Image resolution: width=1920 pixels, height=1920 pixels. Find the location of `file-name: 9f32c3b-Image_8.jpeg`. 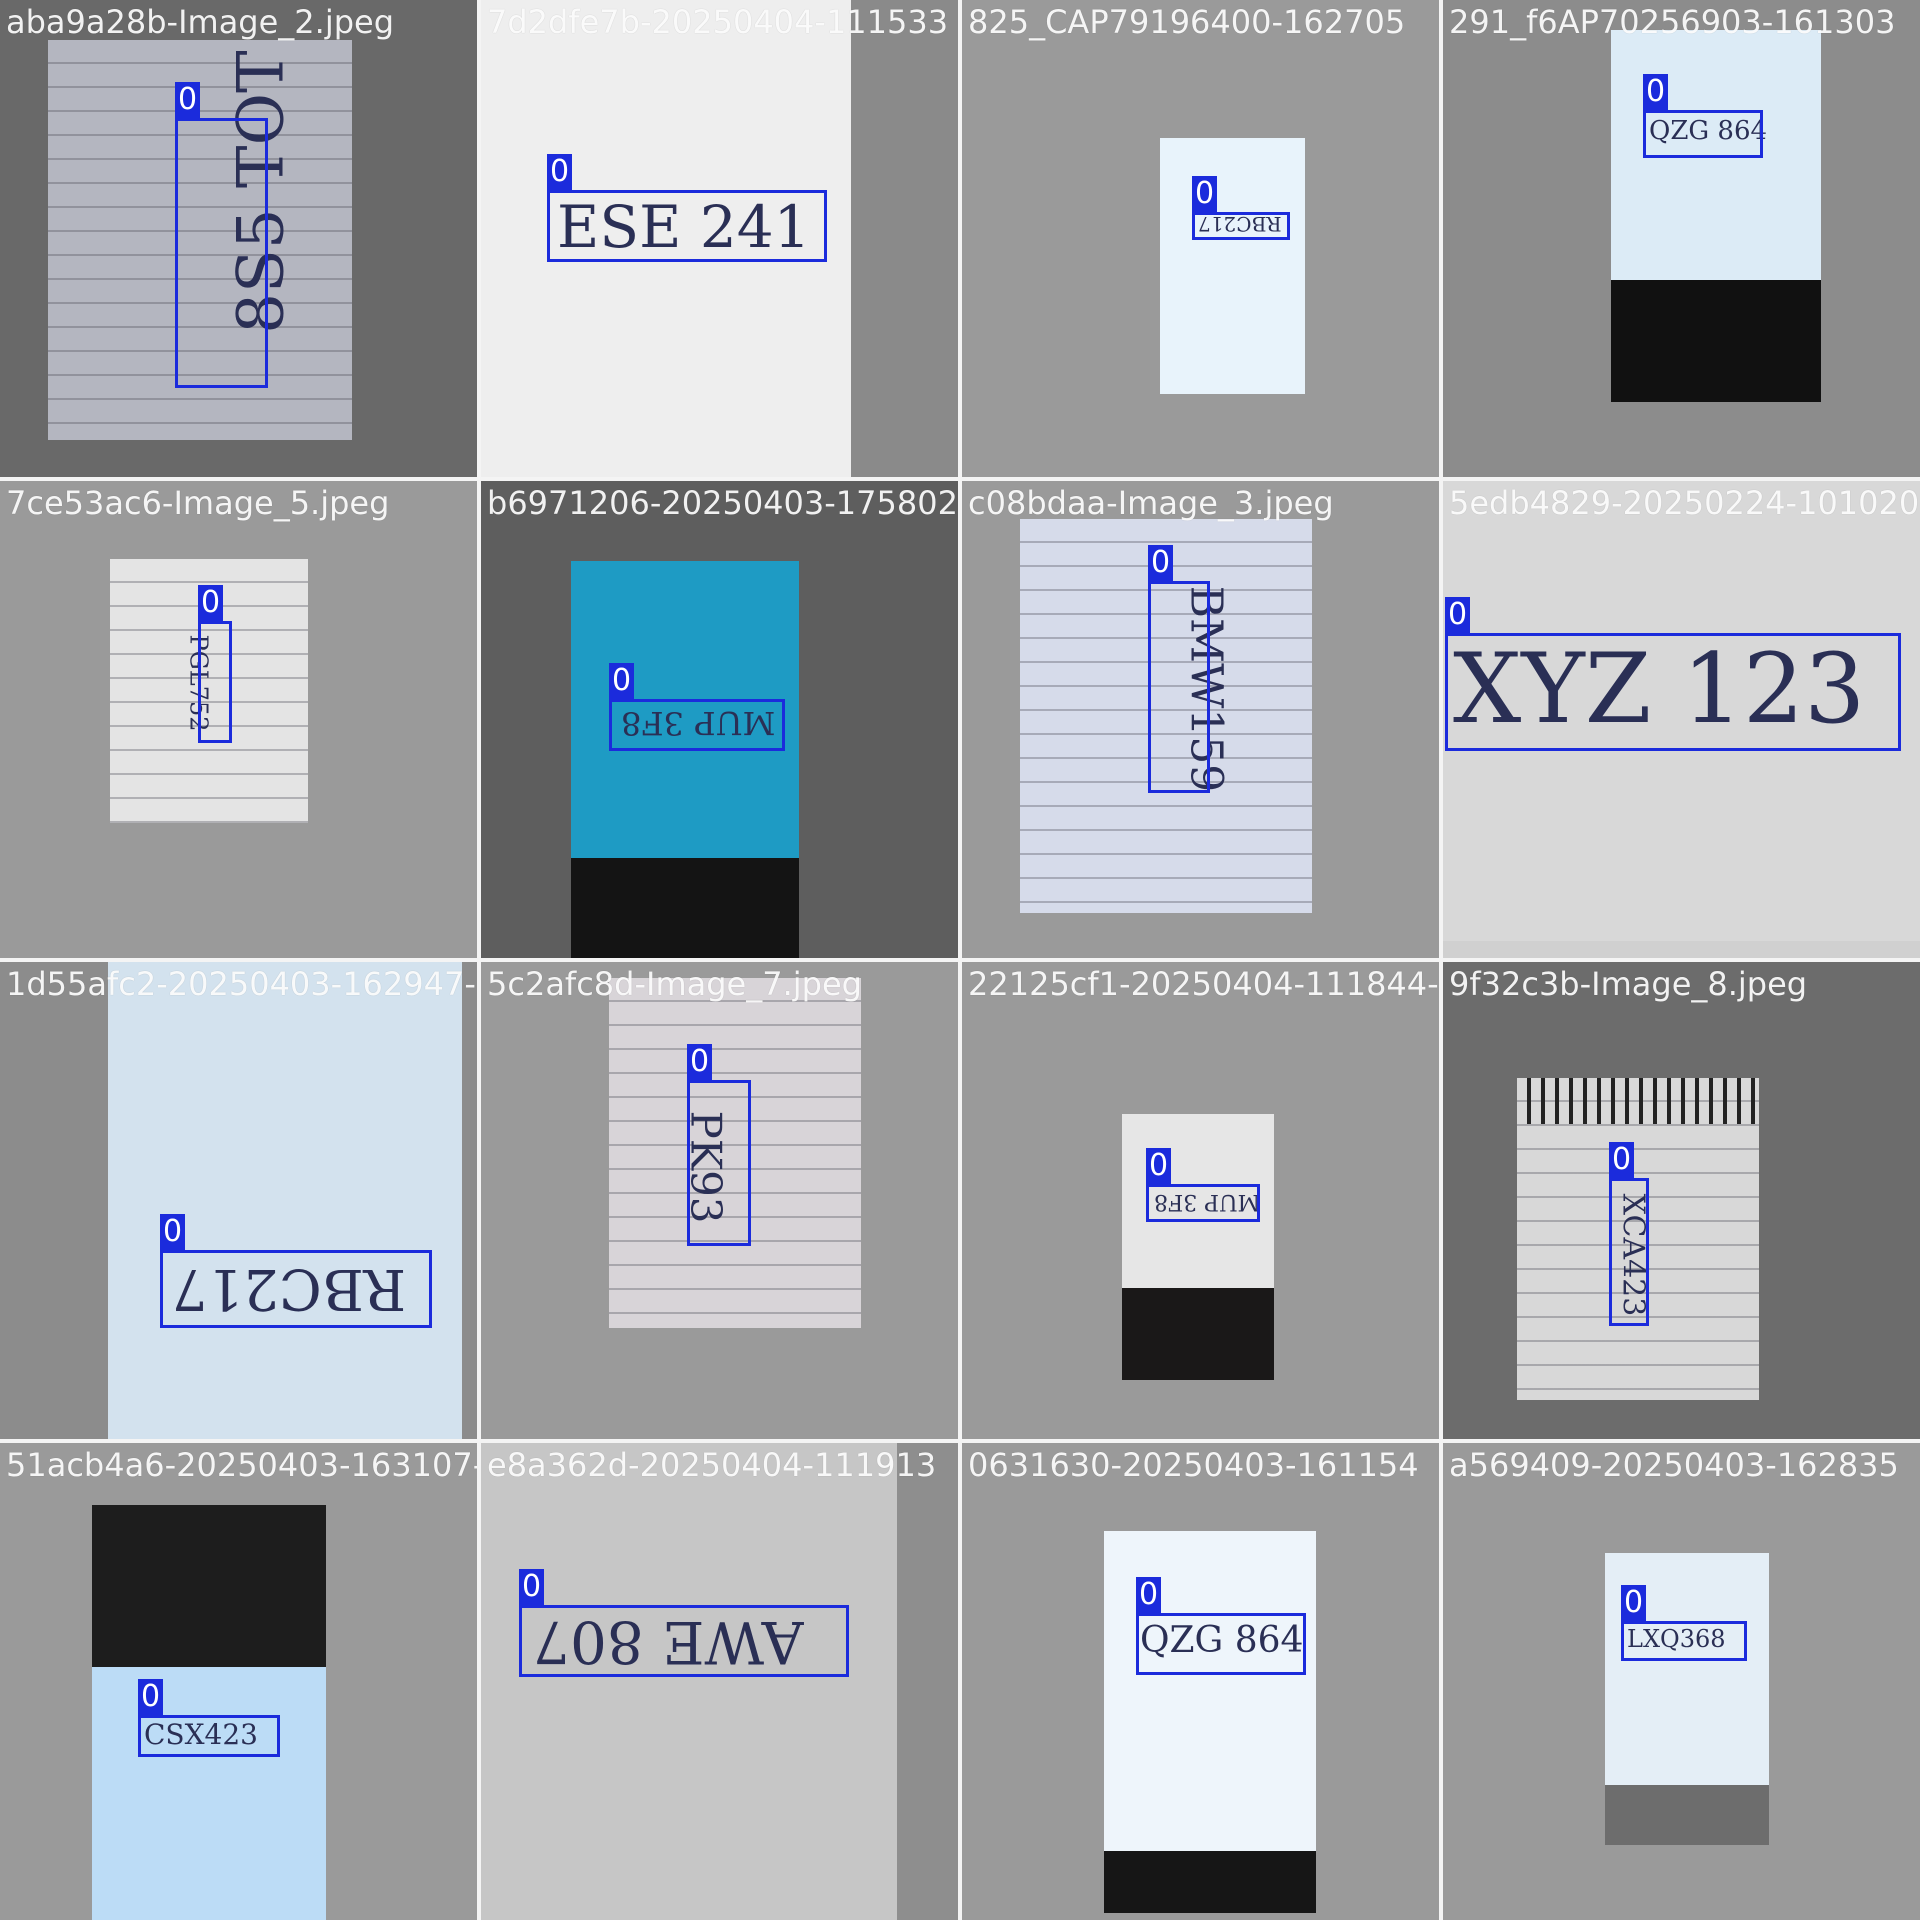

file-name: 9f32c3b-Image_8.jpeg is located at coordinates (1628, 984).